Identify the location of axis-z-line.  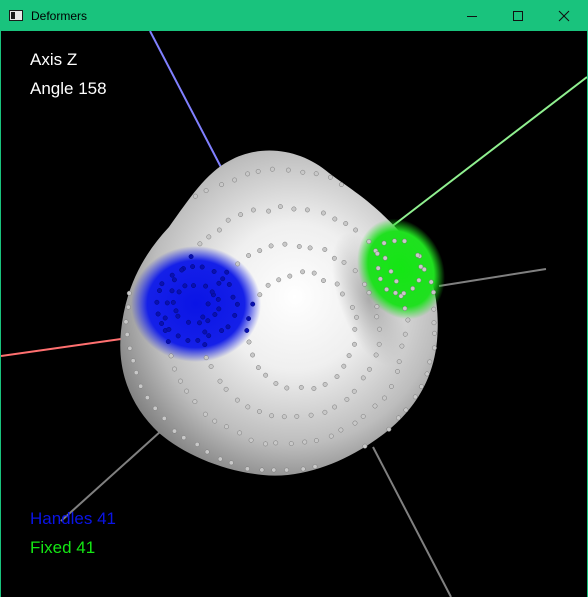
(186, 101).